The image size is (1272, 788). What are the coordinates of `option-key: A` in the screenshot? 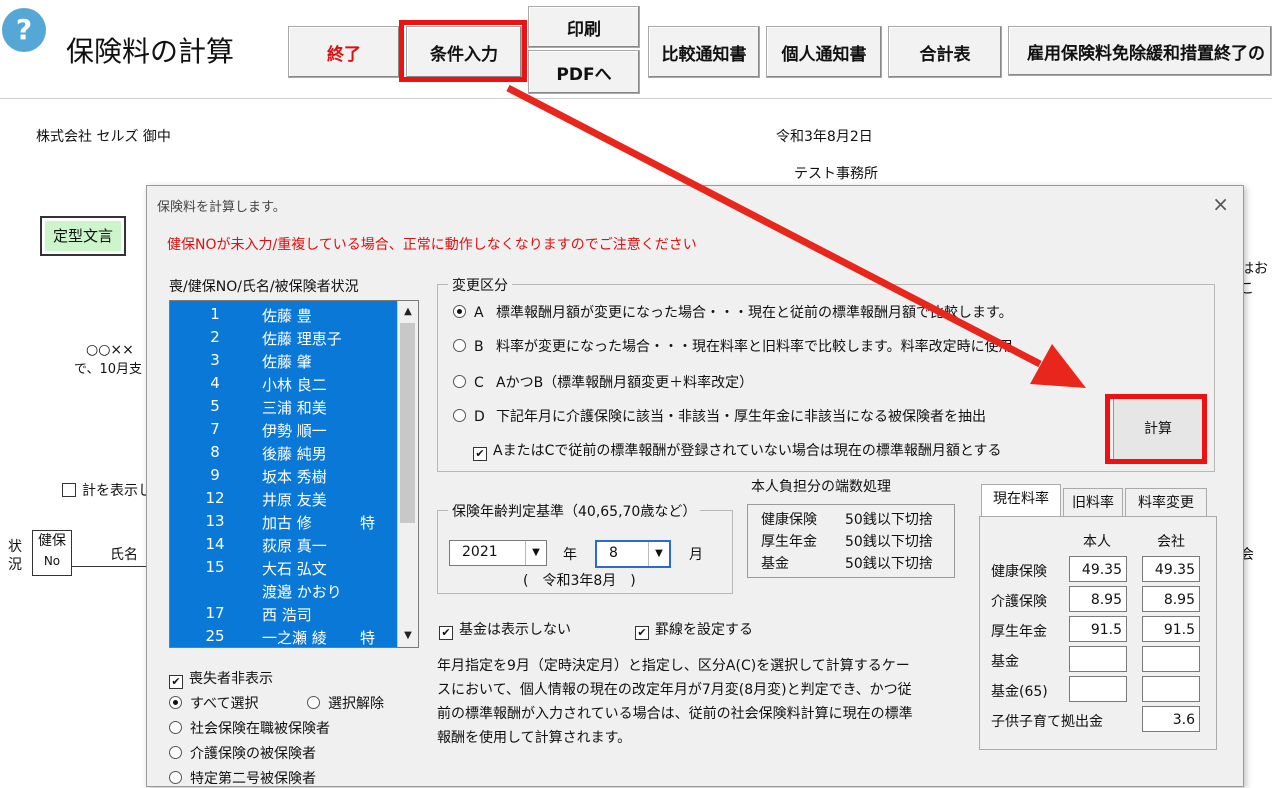 It's located at (479, 313).